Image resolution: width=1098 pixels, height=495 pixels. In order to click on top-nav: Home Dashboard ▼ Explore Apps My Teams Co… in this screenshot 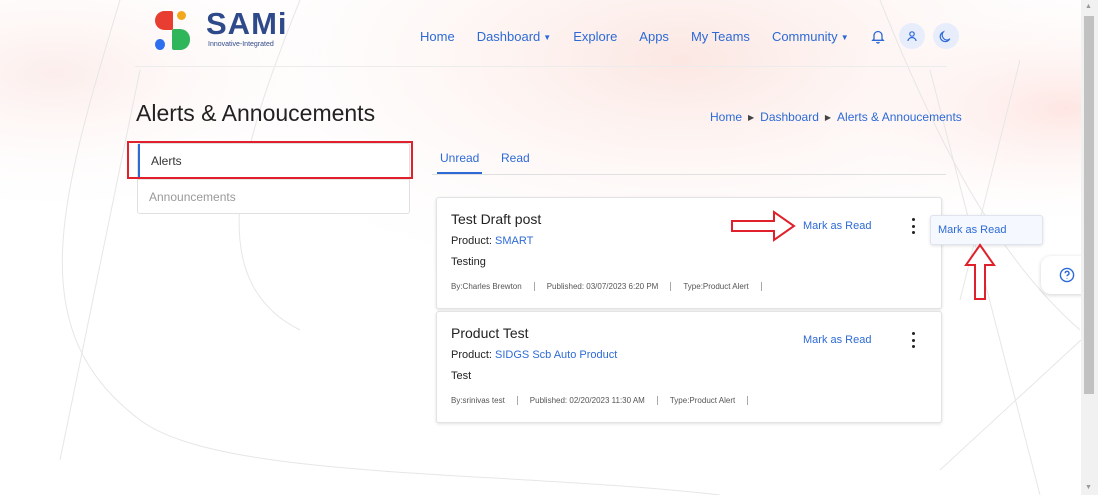, I will do `click(693, 36)`.